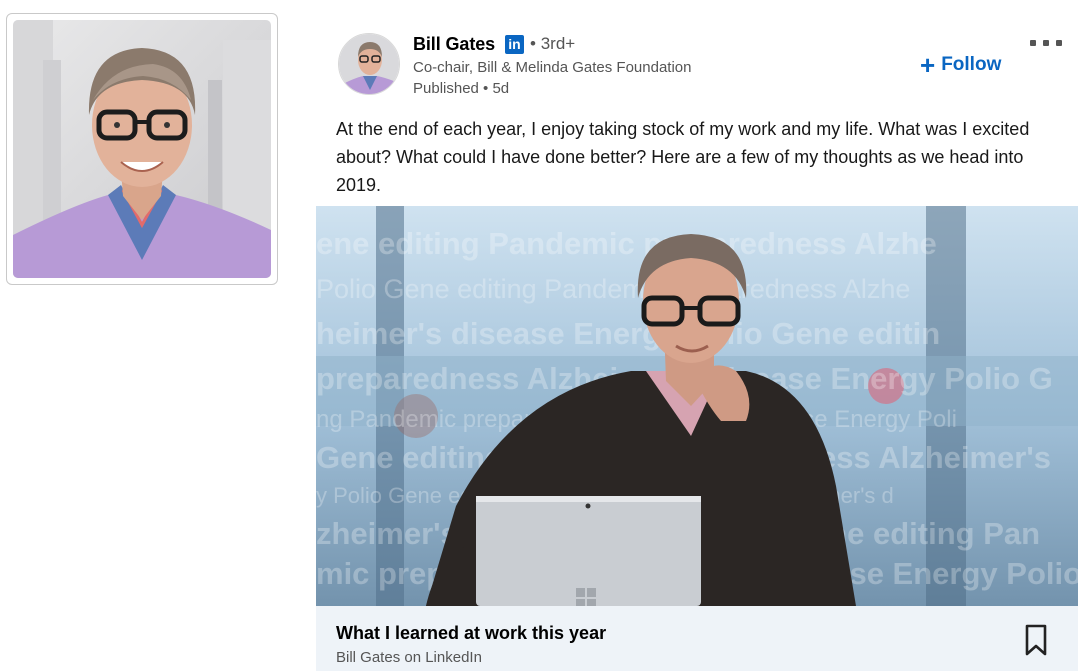 The height and width of the screenshot is (671, 1078). I want to click on overlay-text-line: ene editing Pandemic preparedness Alzhe, so click(626, 243).